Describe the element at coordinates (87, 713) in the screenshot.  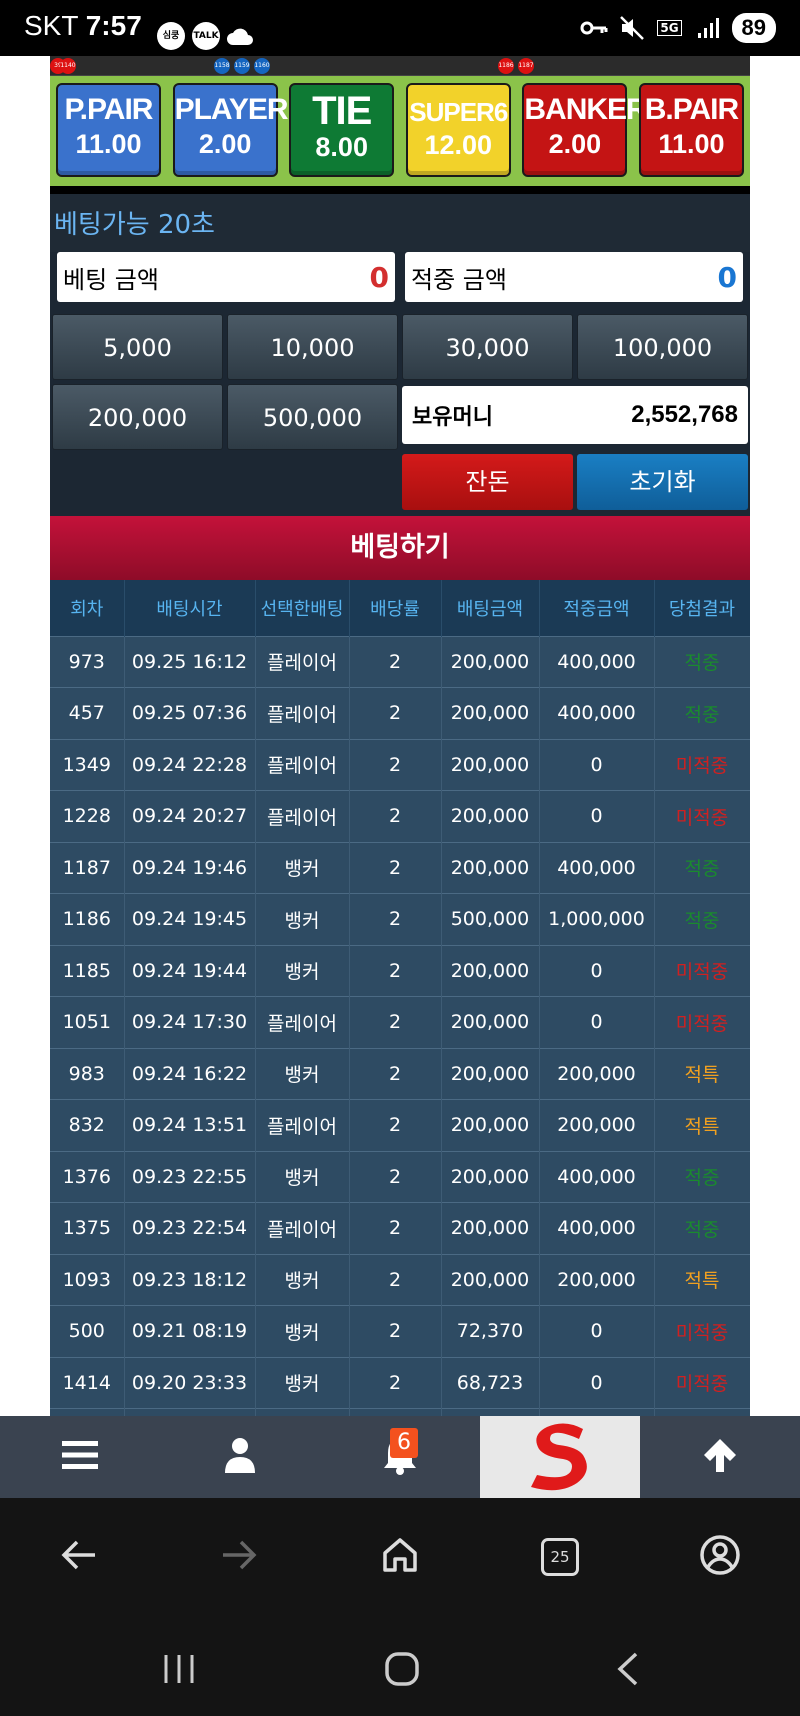
I see `cell-round: 457` at that location.